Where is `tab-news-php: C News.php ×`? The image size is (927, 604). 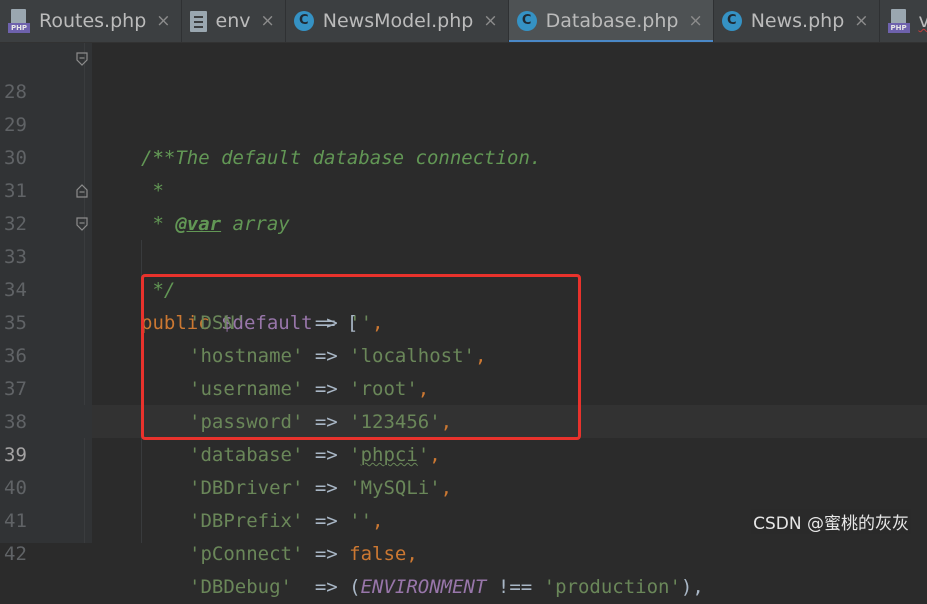
tab-news-php: C News.php × is located at coordinates (797, 21).